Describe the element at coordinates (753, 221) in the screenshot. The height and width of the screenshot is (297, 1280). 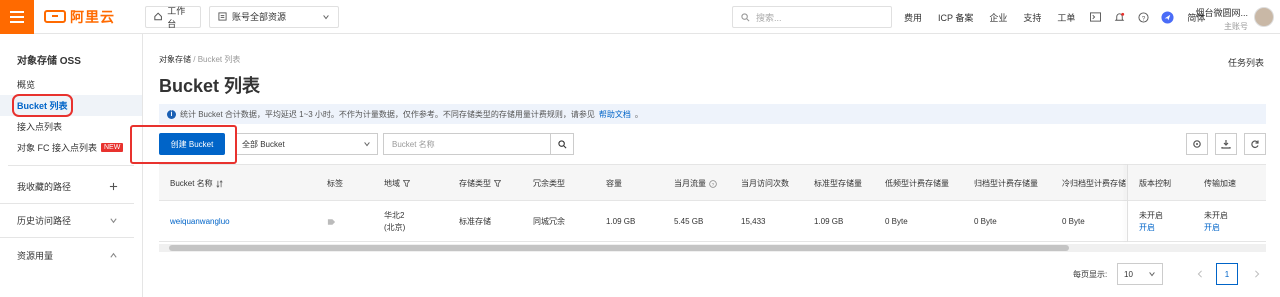
I see `visits-cell: 15,433` at that location.